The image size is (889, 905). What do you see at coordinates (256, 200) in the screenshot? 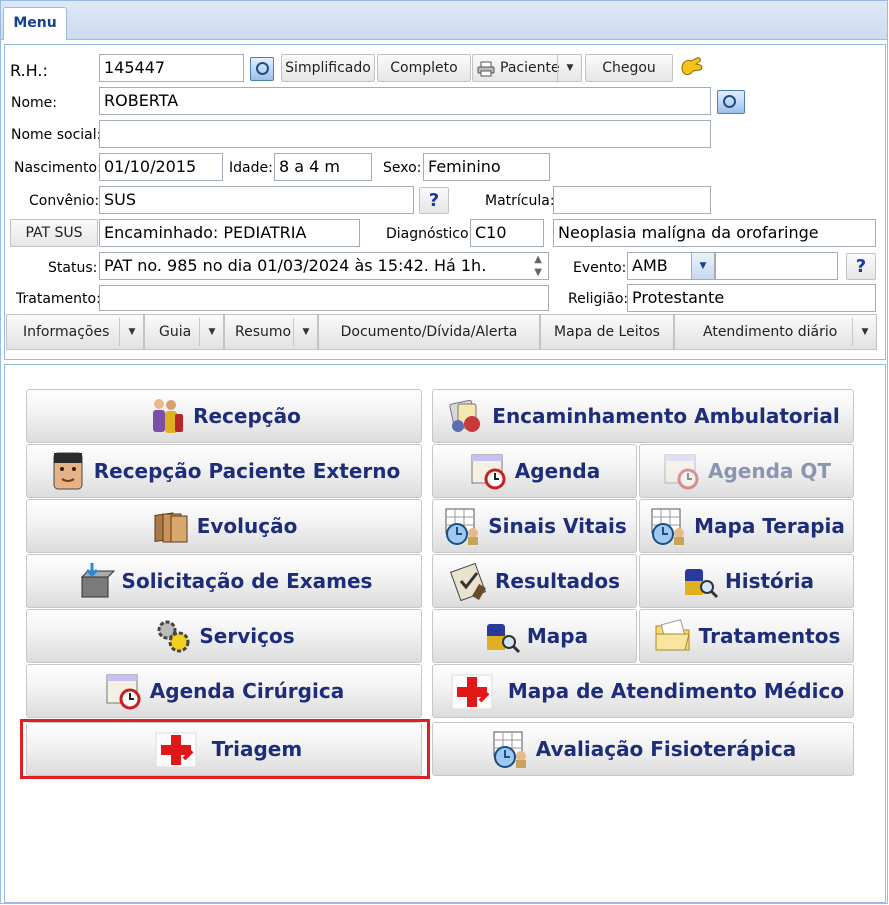
I see `convenio-input: SUS` at bounding box center [256, 200].